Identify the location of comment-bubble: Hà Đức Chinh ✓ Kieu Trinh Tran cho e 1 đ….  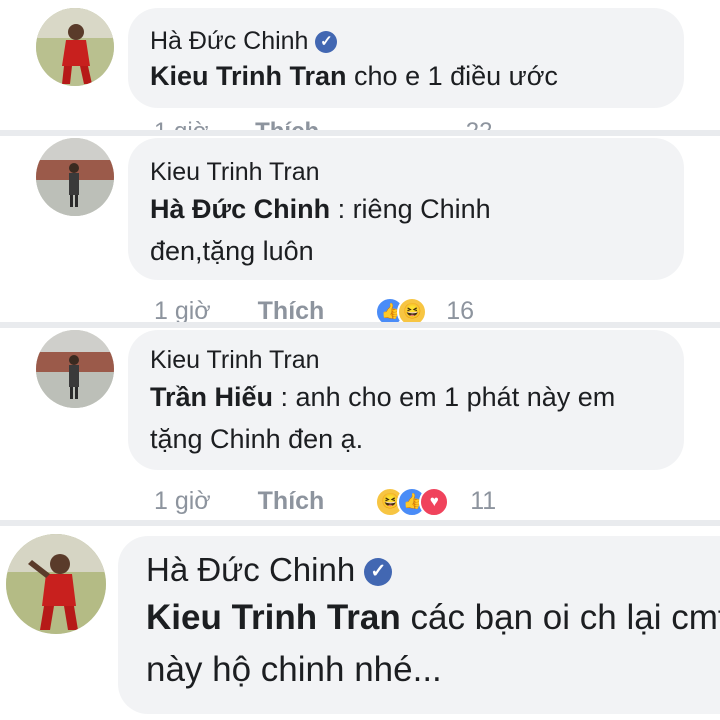
(406, 58).